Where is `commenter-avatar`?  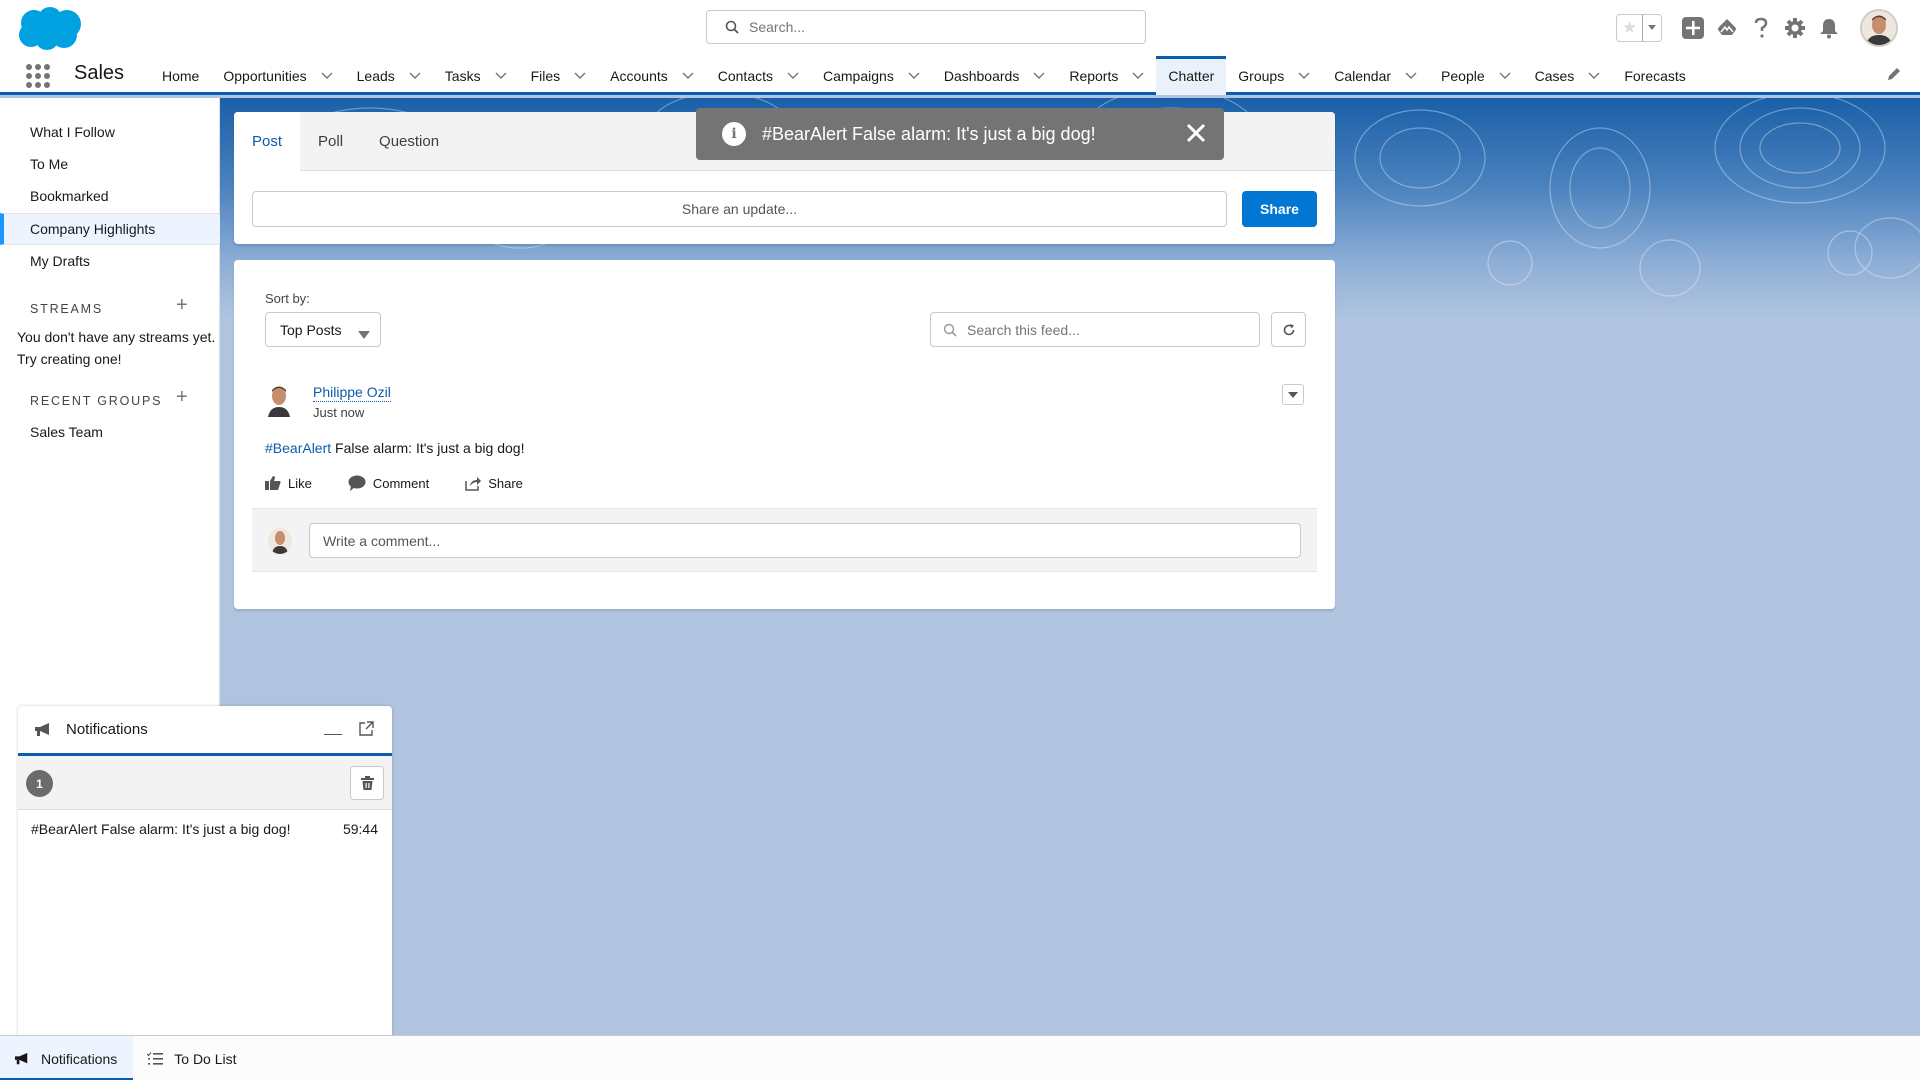
commenter-avatar is located at coordinates (280, 541).